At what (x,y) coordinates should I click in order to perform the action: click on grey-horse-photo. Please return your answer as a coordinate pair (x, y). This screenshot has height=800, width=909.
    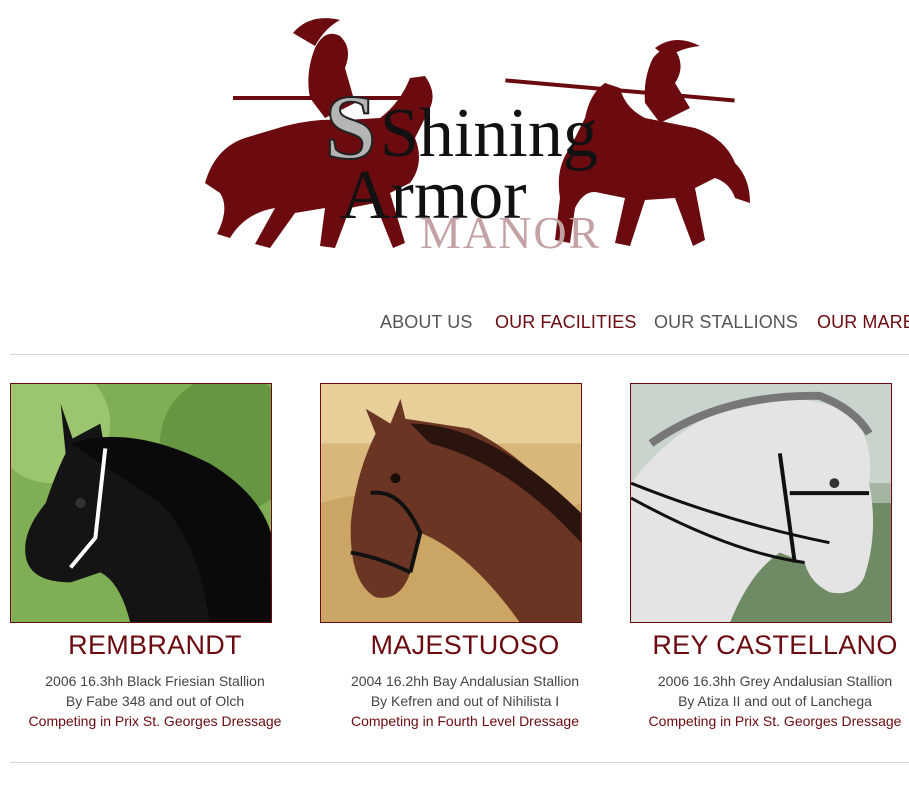
    Looking at the image, I should click on (761, 503).